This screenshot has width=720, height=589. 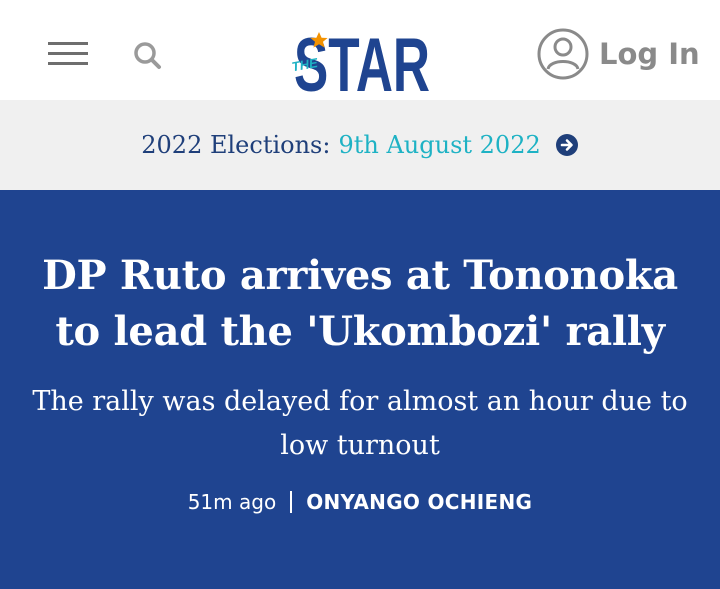 I want to click on published-time: 51m ago, so click(x=232, y=502).